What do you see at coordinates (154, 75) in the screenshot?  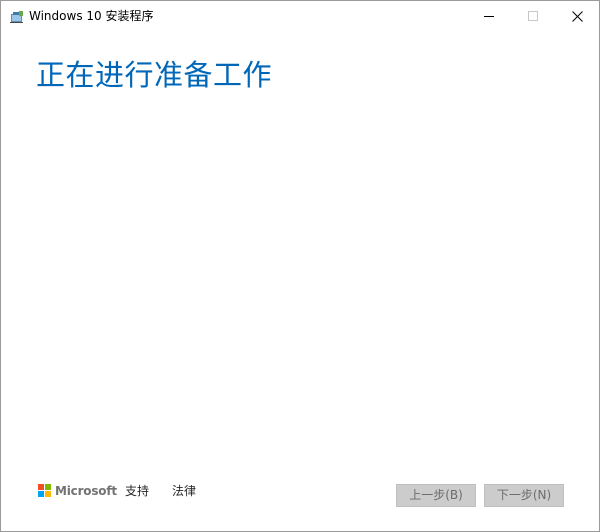 I see `page-heading: 正在进行准备工作` at bounding box center [154, 75].